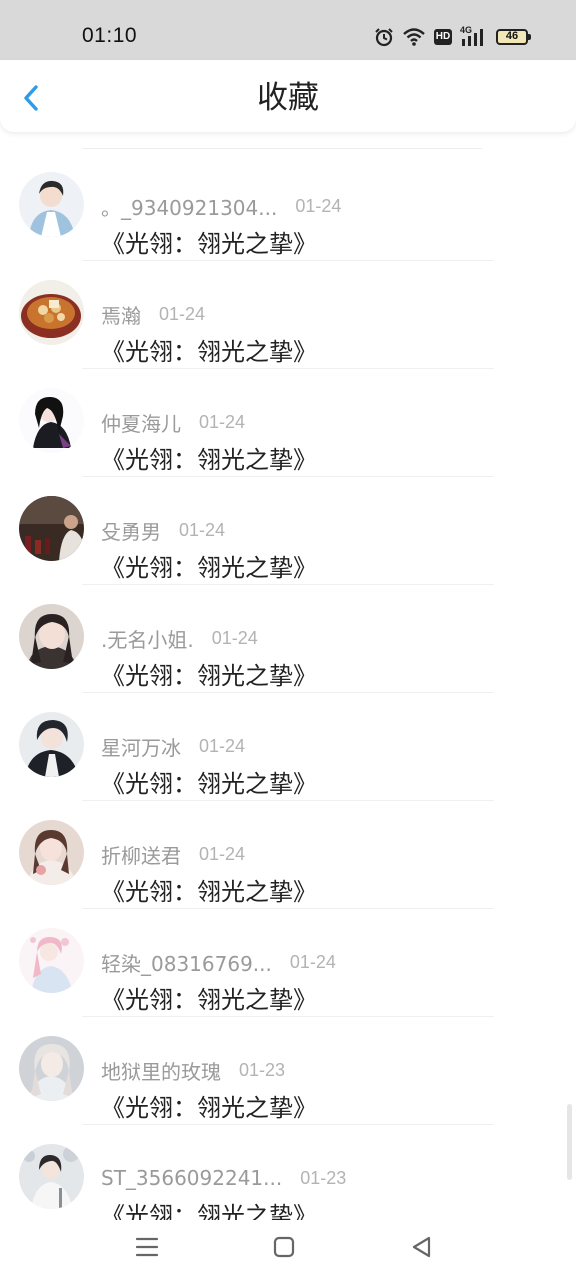 The image size is (576, 1280). I want to click on page-title: 收藏, so click(288, 98).